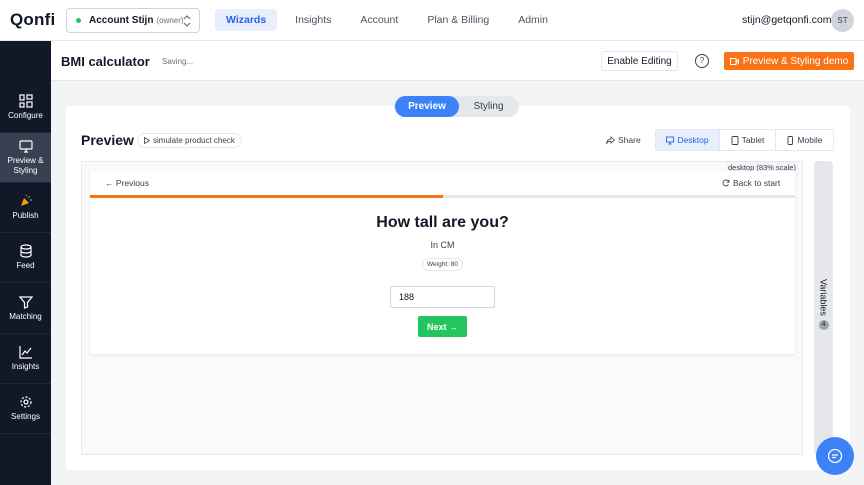 The image size is (864, 485). What do you see at coordinates (109, 183) in the screenshot?
I see `arrow-left-icon: ←` at bounding box center [109, 183].